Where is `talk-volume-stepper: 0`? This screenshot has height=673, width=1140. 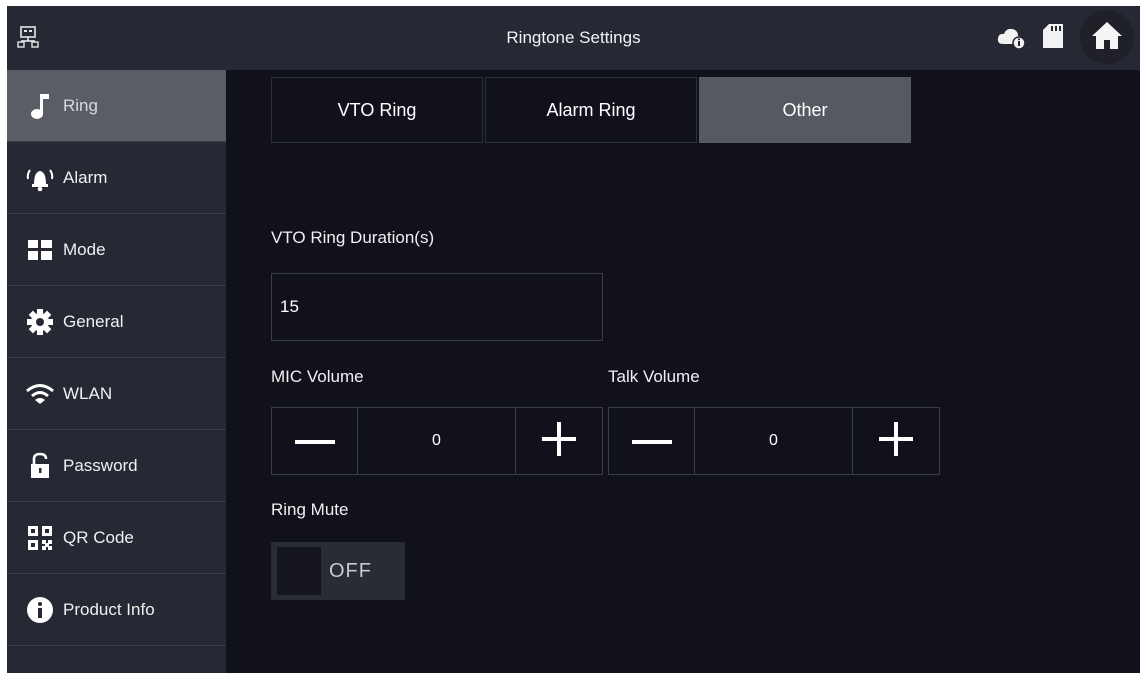 talk-volume-stepper: 0 is located at coordinates (774, 441).